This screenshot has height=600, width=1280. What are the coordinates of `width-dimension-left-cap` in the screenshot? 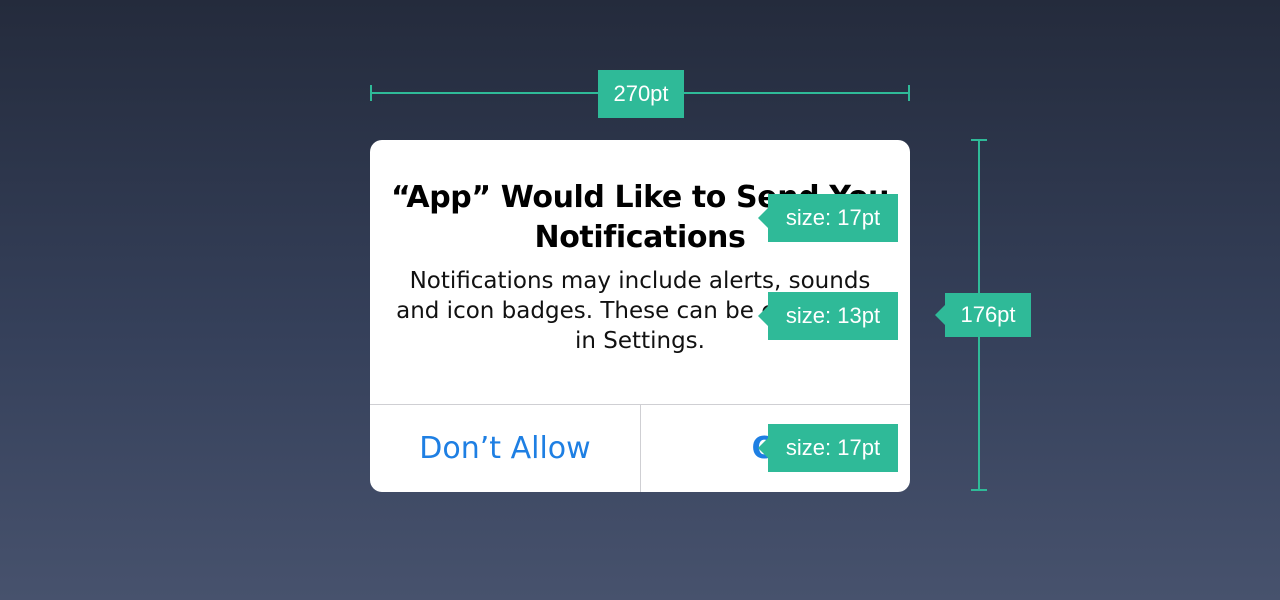 It's located at (371, 93).